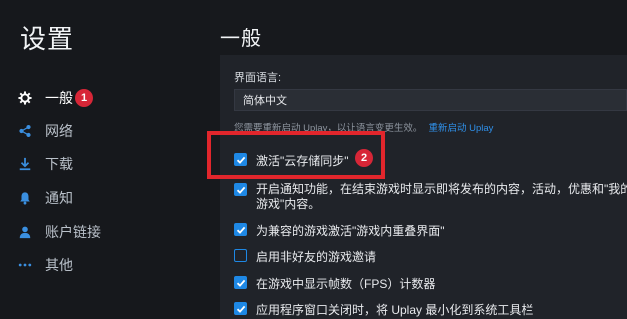  Describe the element at coordinates (346, 284) in the screenshot. I see `option-label: 在游戏中显示帧数（FPS）计数器` at that location.